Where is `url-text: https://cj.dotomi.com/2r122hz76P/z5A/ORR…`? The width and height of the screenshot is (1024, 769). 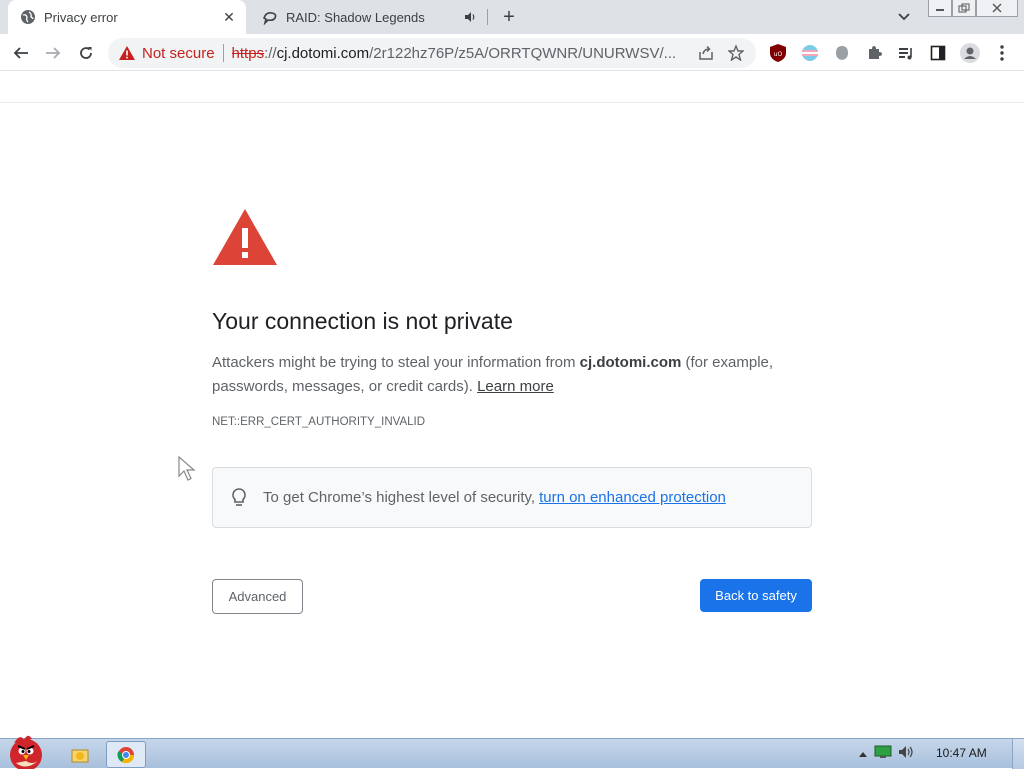 url-text: https://cj.dotomi.com/2r122hz76P/z5A/ORR… is located at coordinates (464, 53).